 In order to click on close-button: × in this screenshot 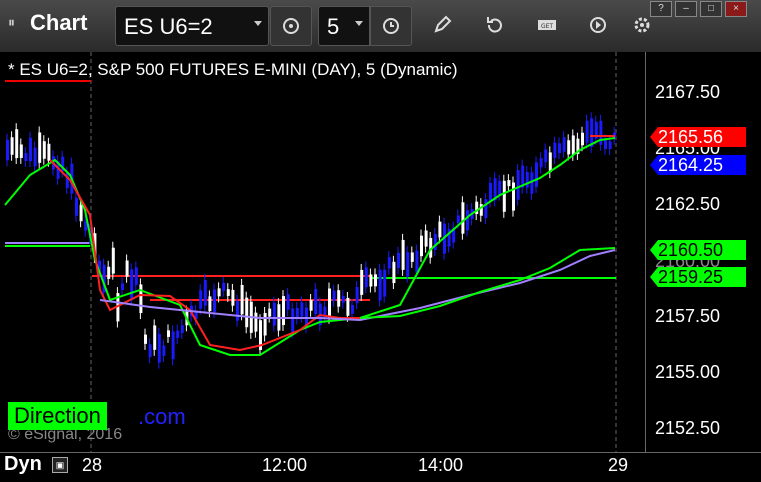, I will do `click(736, 9)`.